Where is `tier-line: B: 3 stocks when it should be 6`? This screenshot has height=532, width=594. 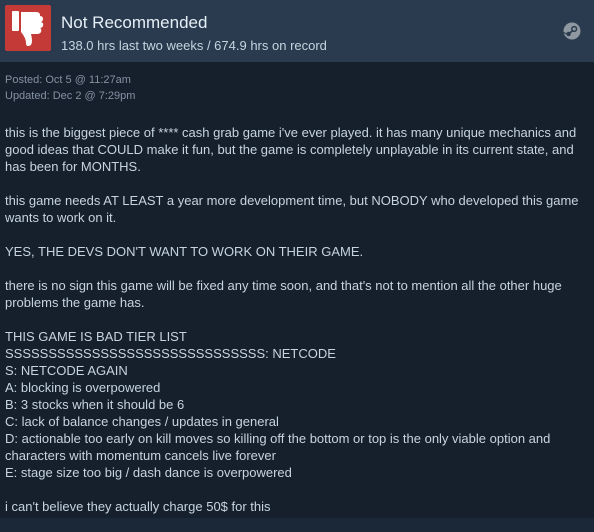
tier-line: B: 3 stocks when it should be 6 is located at coordinates (95, 404).